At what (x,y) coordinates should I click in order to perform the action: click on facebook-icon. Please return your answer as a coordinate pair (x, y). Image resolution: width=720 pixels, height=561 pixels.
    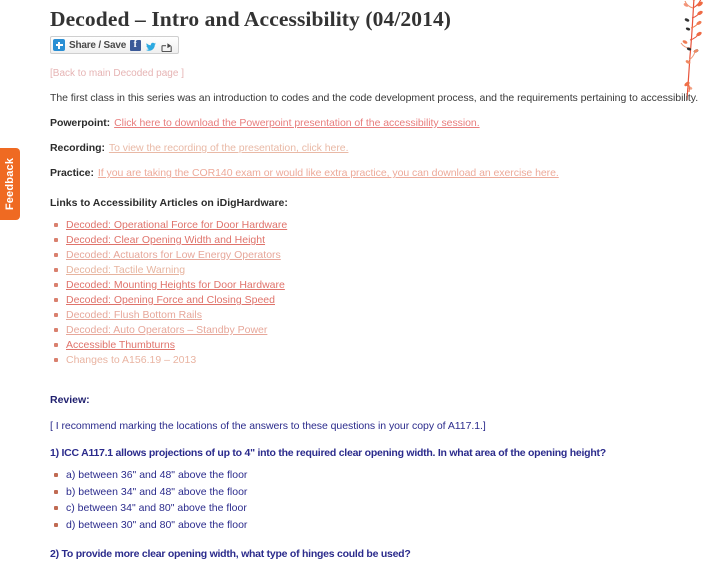
    Looking at the image, I should click on (136, 45).